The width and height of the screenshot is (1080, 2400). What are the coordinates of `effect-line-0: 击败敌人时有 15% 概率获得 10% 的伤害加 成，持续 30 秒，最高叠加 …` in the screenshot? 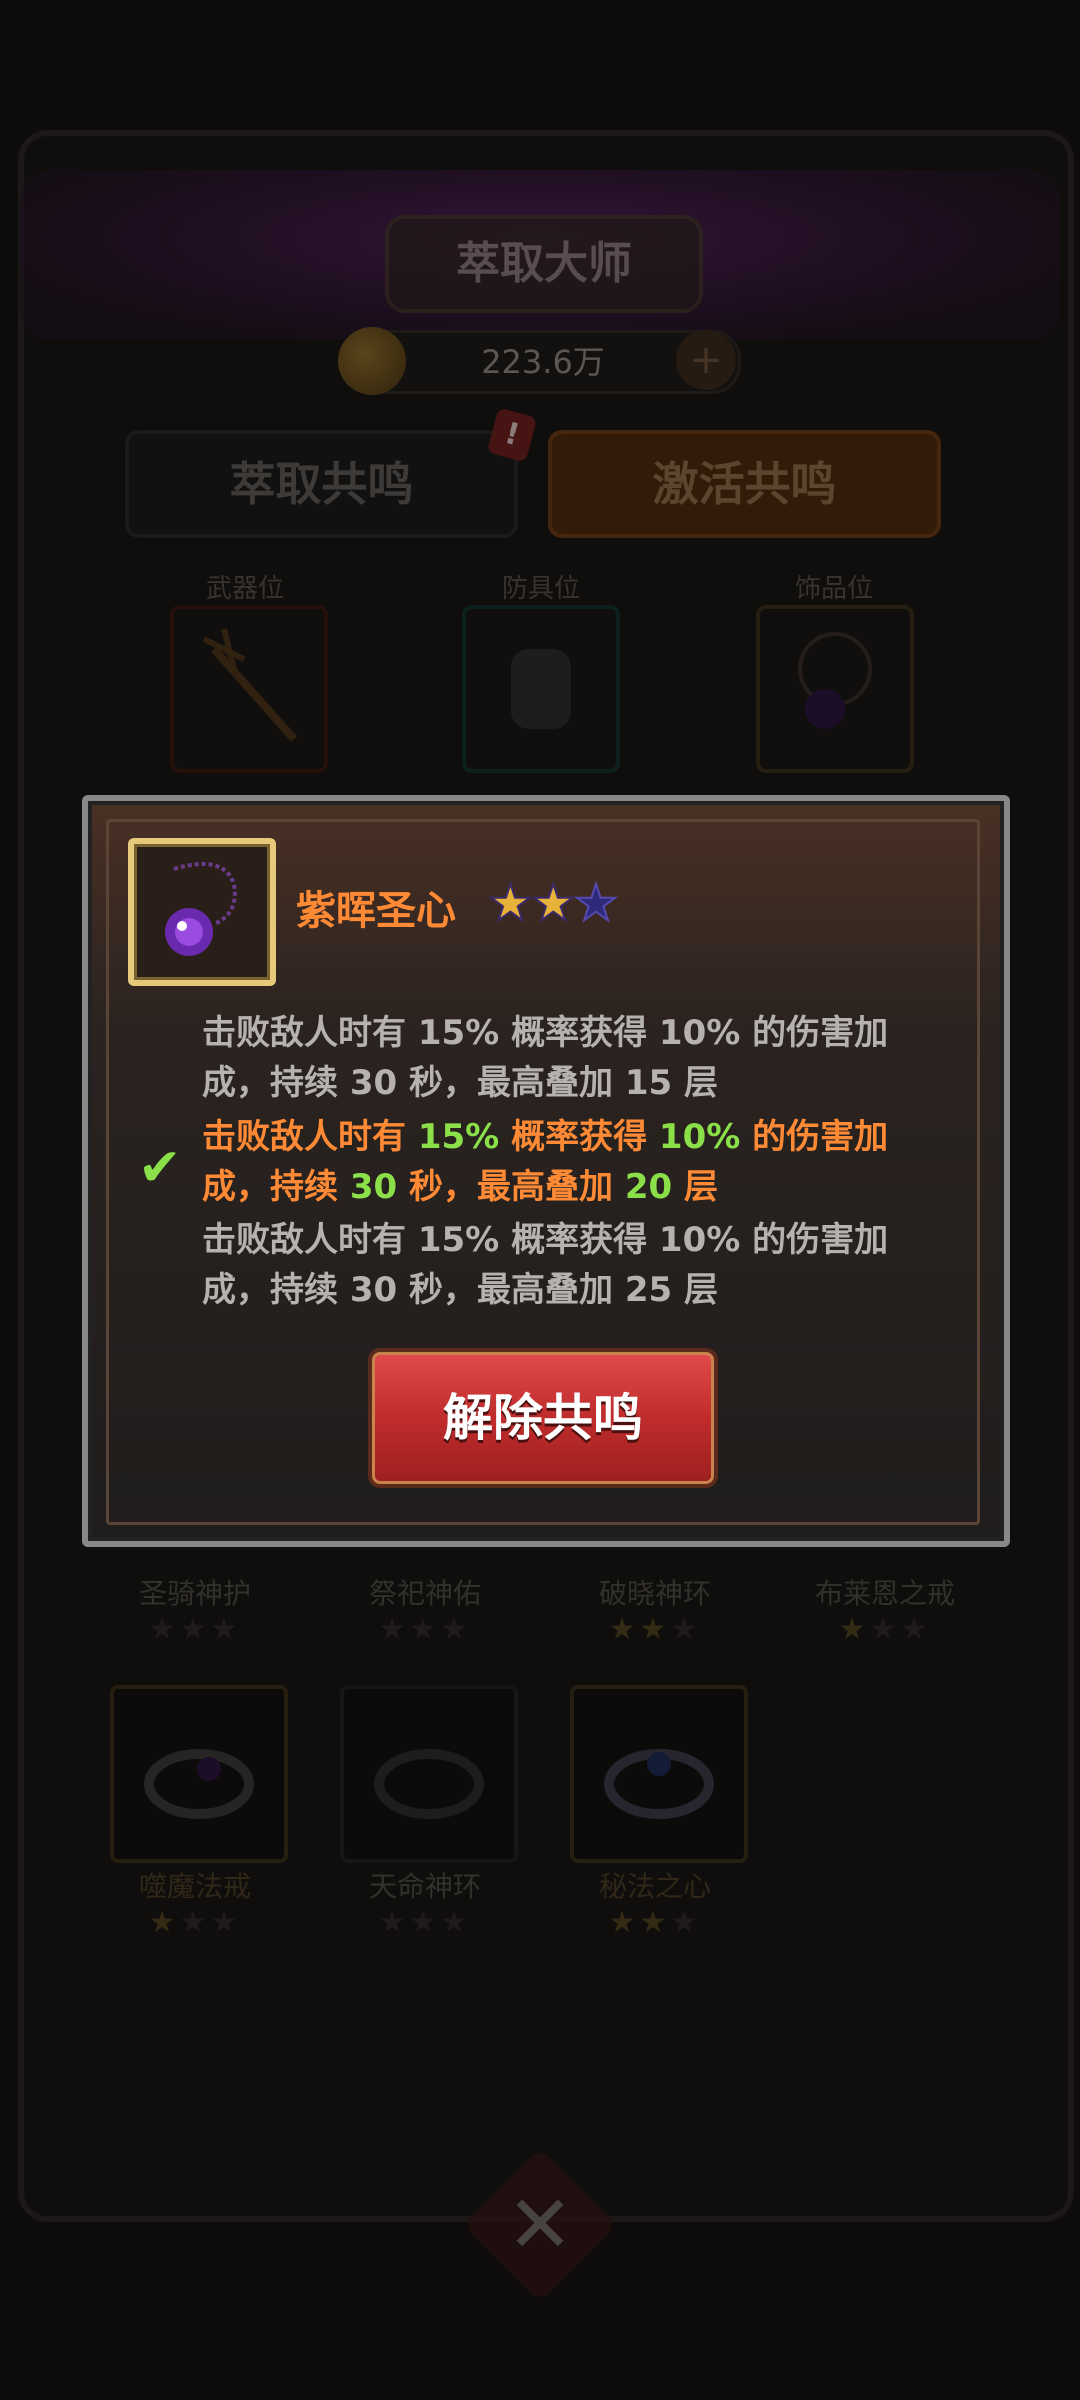 It's located at (545, 1058).